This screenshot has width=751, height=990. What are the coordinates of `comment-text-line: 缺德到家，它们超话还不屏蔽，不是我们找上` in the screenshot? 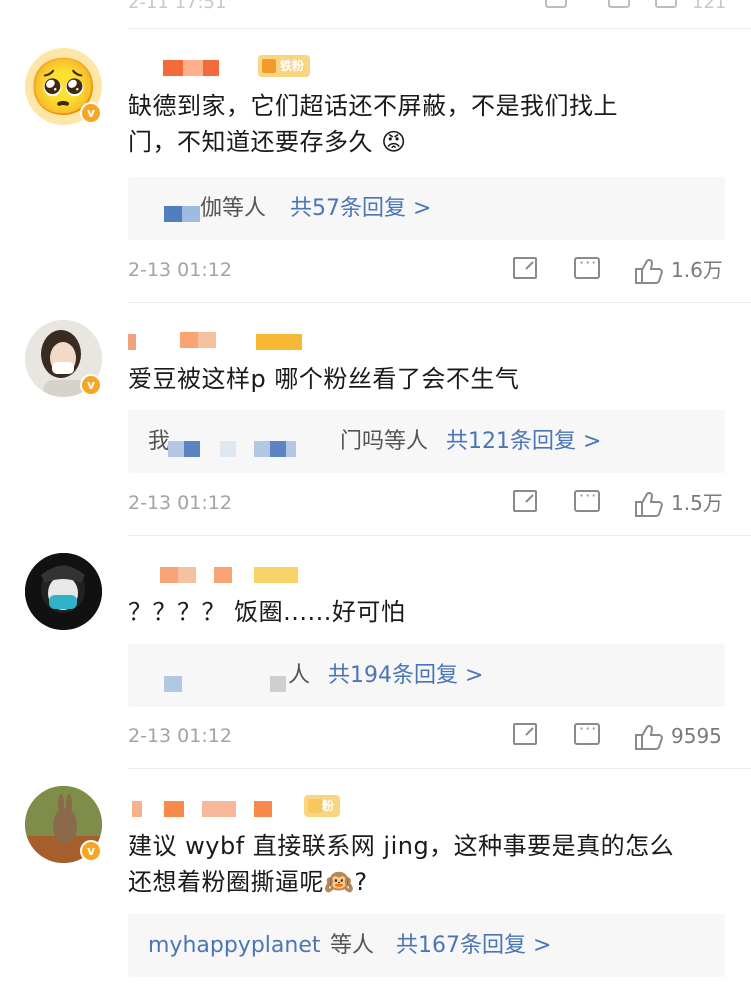 It's located at (373, 106).